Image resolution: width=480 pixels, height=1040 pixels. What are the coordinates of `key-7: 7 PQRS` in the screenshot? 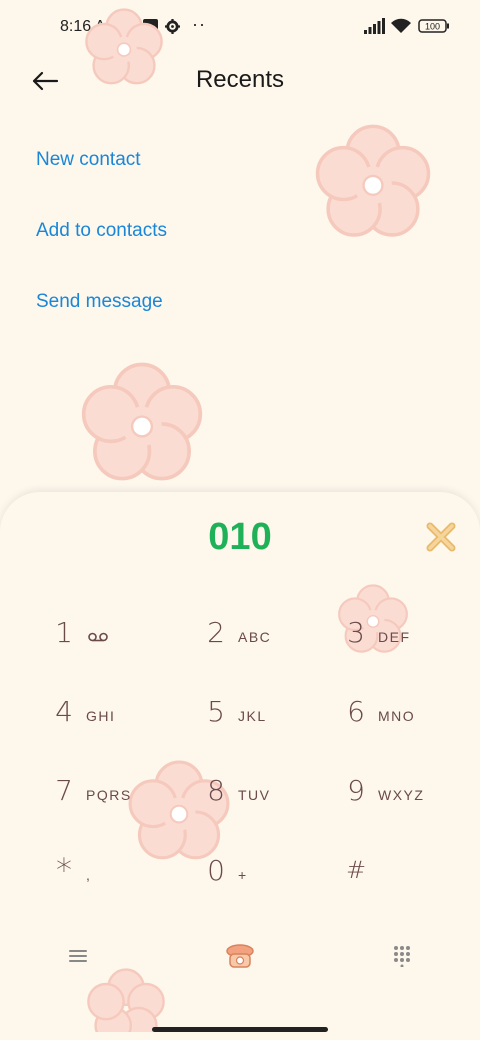 It's located at (120, 790).